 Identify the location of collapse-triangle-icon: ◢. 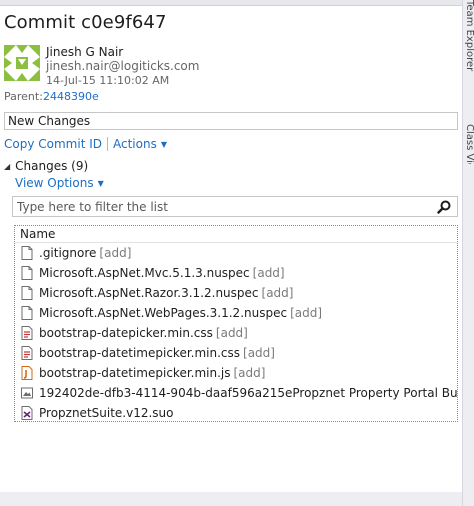
(7, 166).